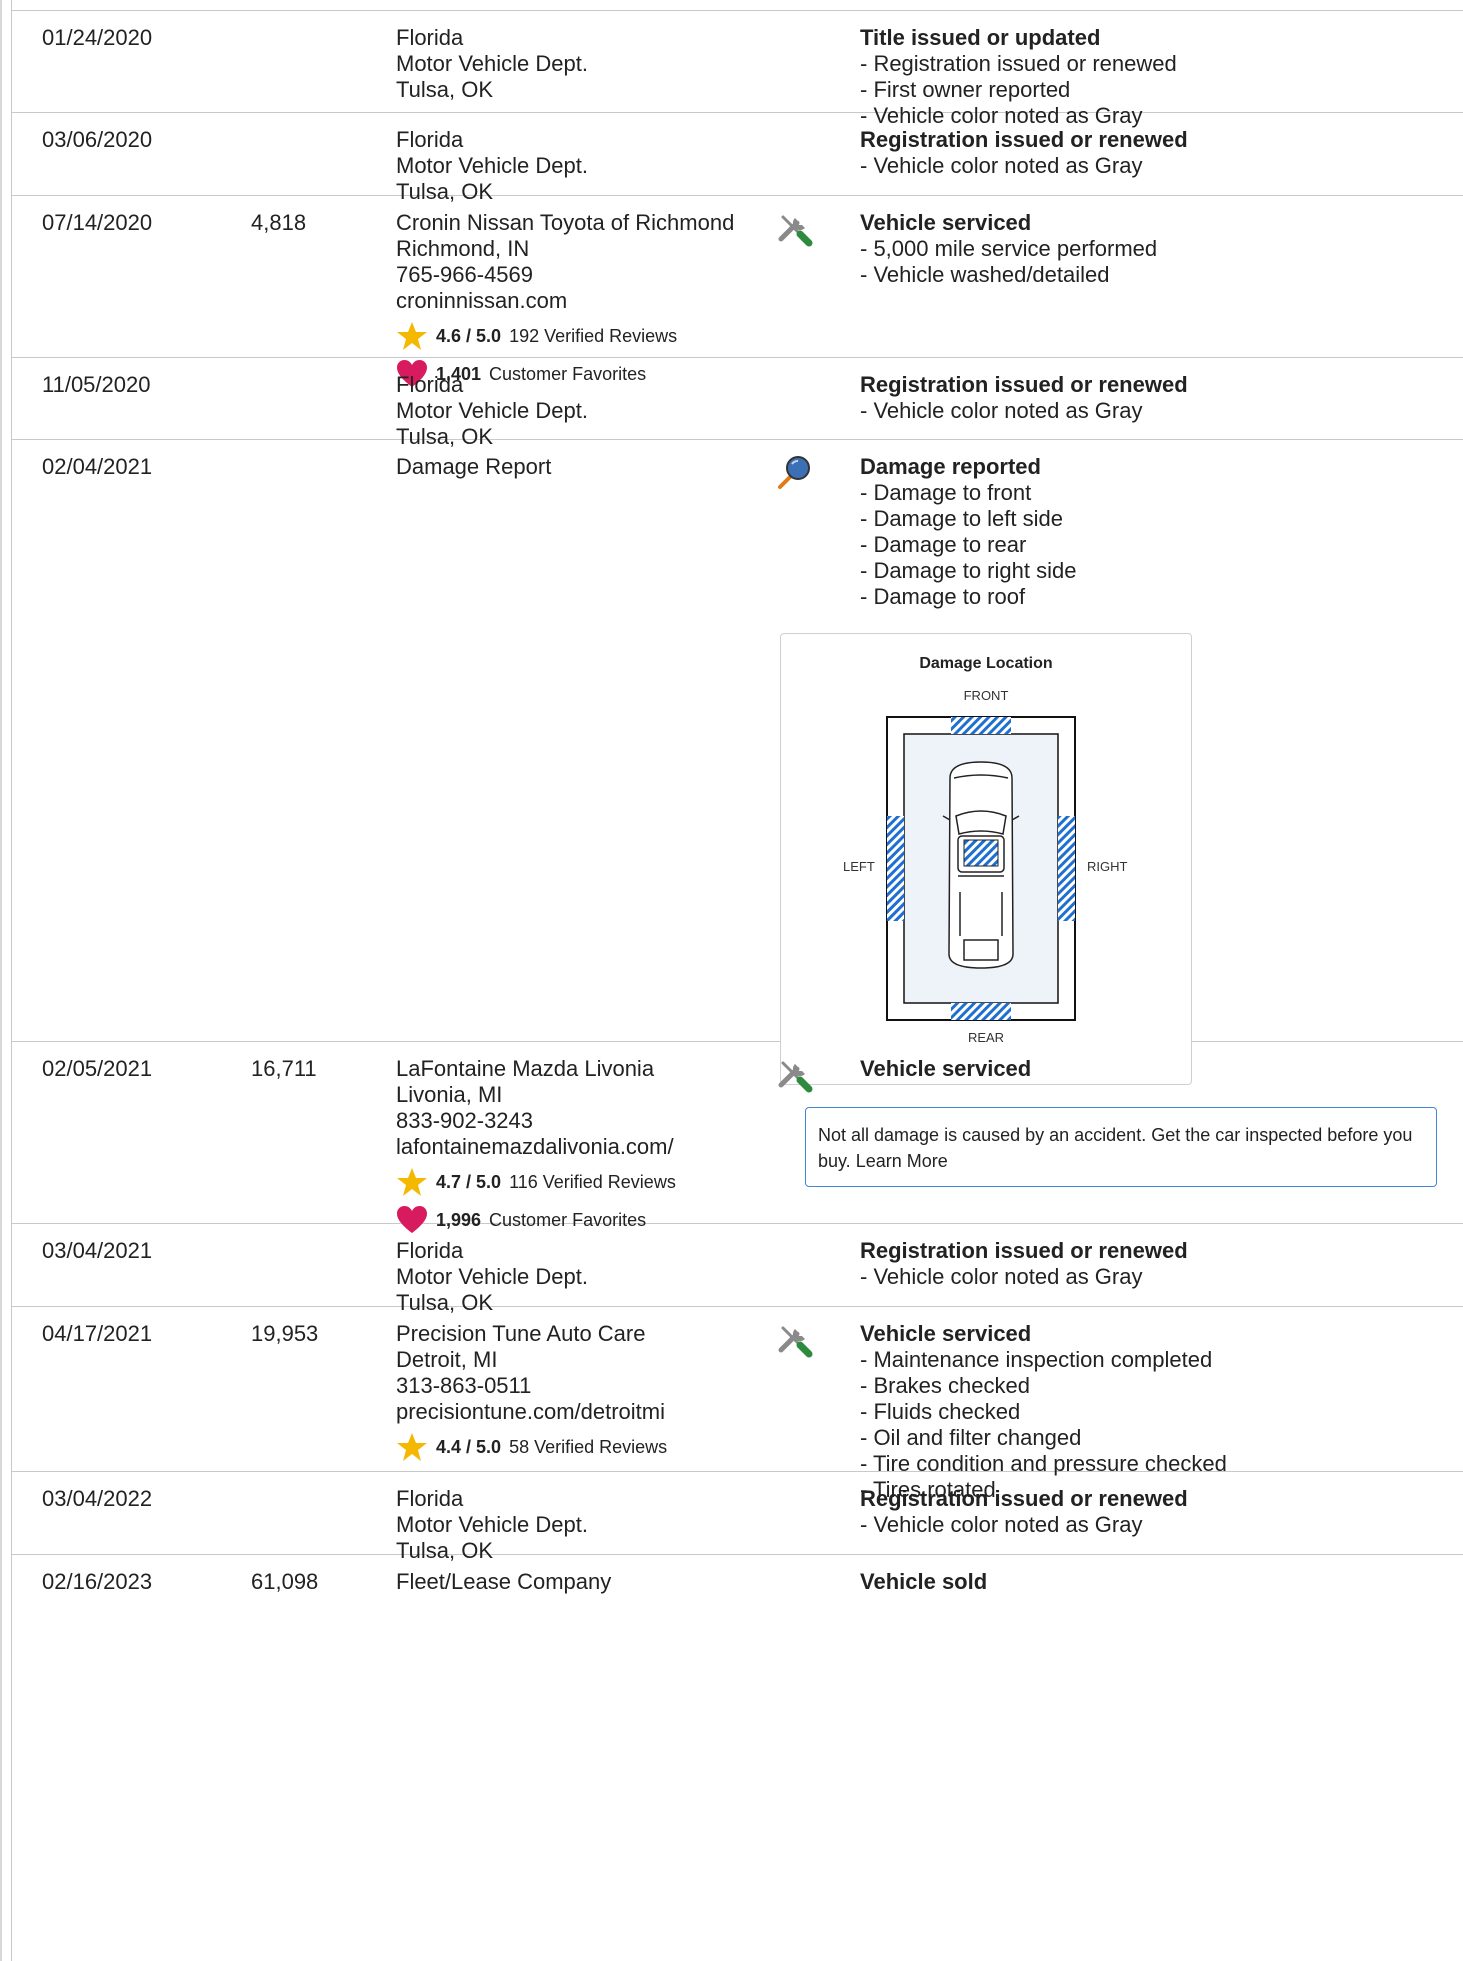 The image size is (1463, 1961). Describe the element at coordinates (504, 1581) in the screenshot. I see `source-line: Fleet/Lease Company` at that location.